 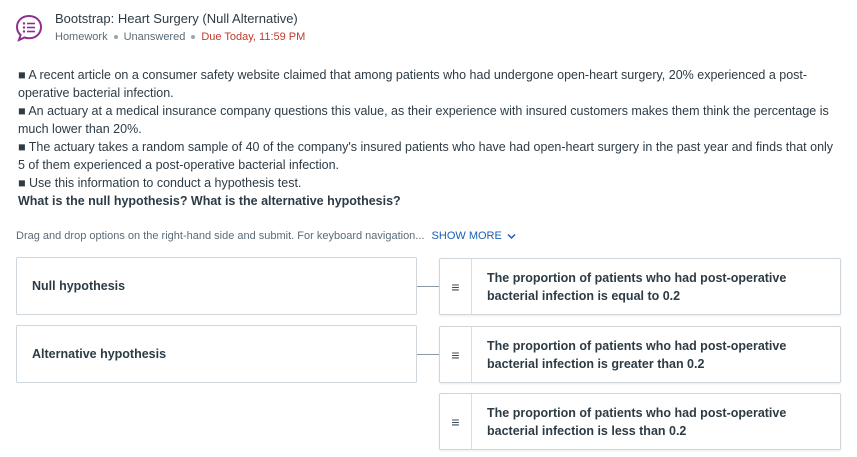 What do you see at coordinates (29, 28) in the screenshot?
I see `chat-list-icon` at bounding box center [29, 28].